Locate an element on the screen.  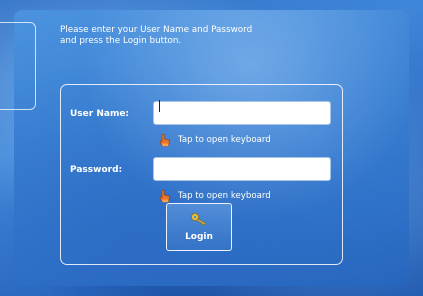
username-keyboard-hint: Tap to open keyboard is located at coordinates (214, 140).